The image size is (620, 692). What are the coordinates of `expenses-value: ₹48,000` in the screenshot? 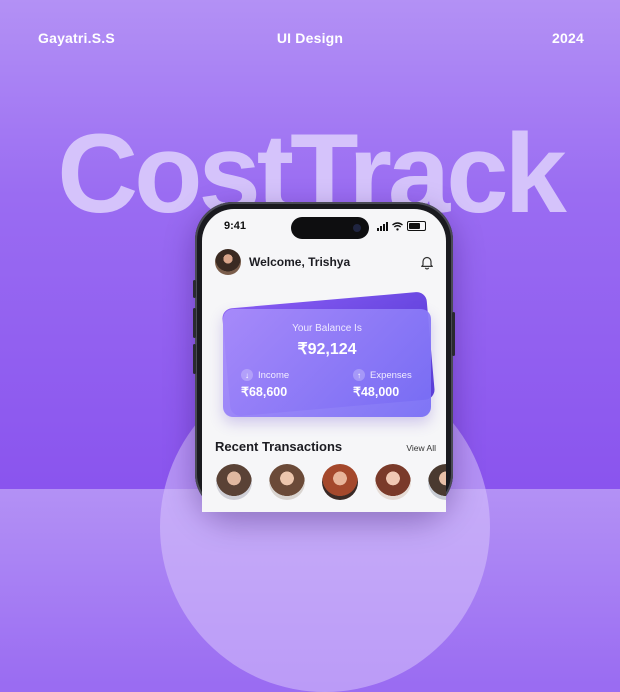 It's located at (376, 392).